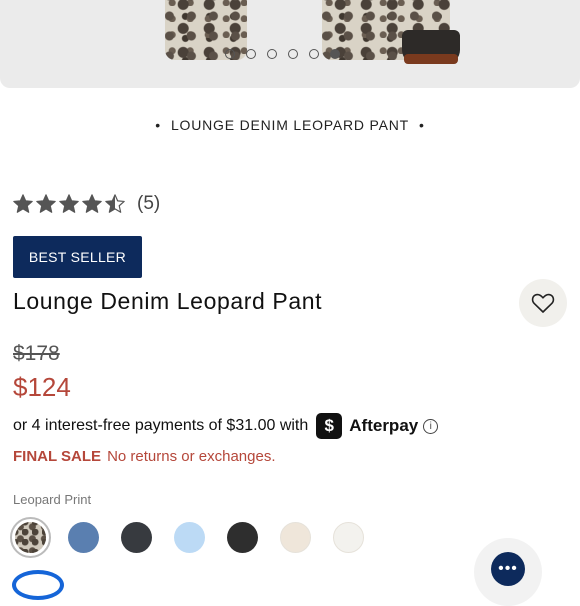 The image size is (580, 606). What do you see at coordinates (348, 537) in the screenshot?
I see `color-swatch-white` at bounding box center [348, 537].